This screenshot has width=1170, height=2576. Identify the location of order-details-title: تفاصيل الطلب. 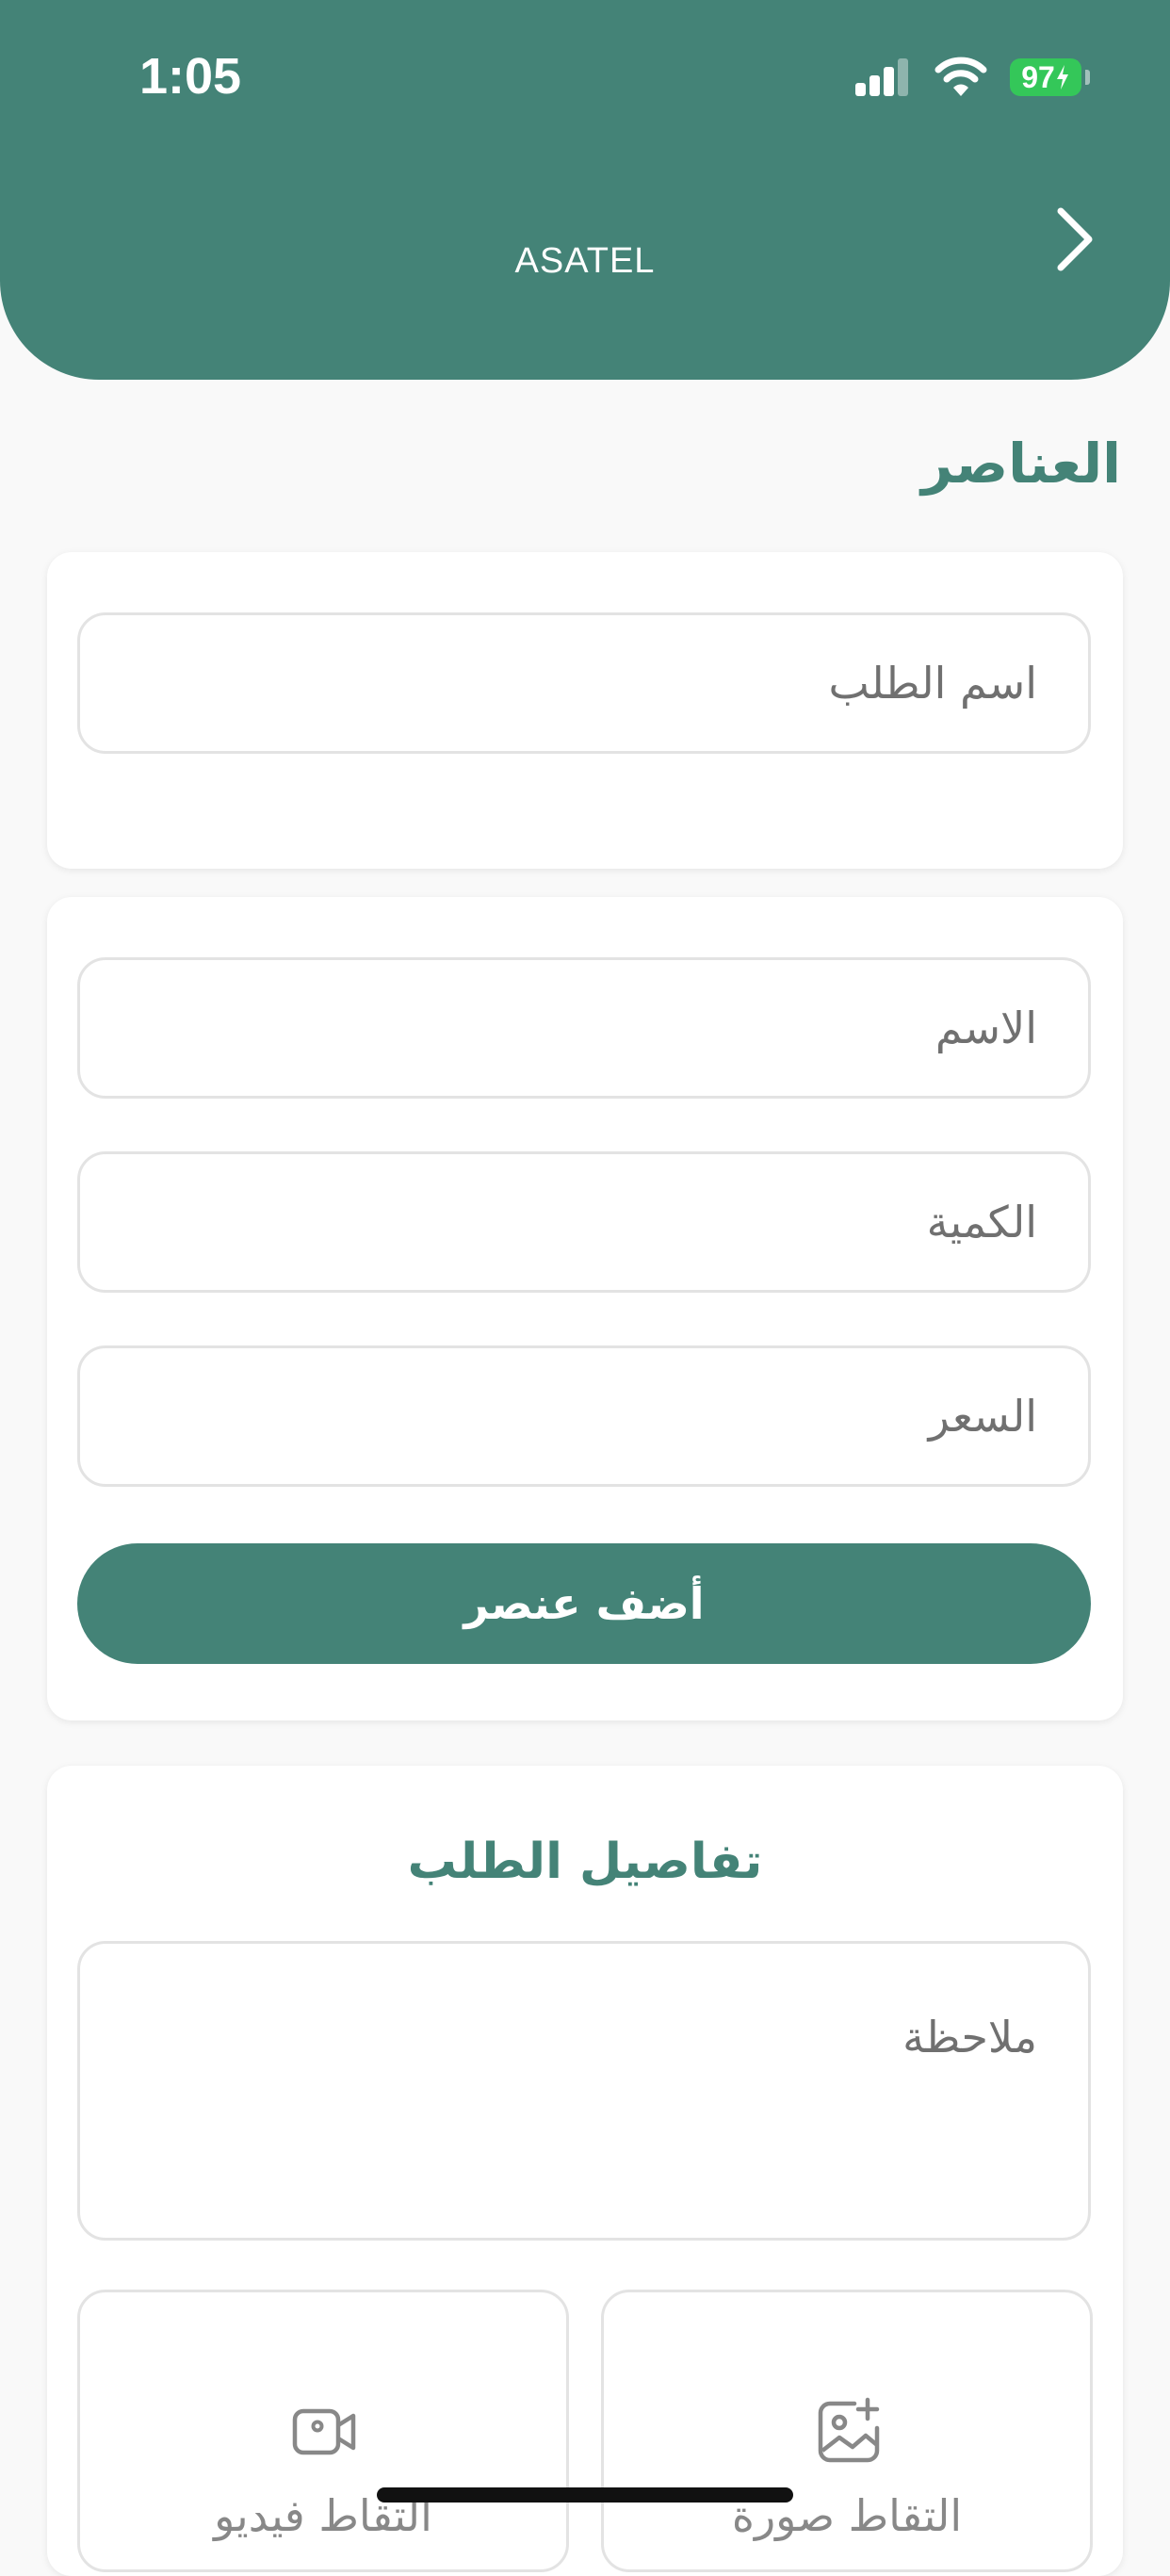
(585, 1862).